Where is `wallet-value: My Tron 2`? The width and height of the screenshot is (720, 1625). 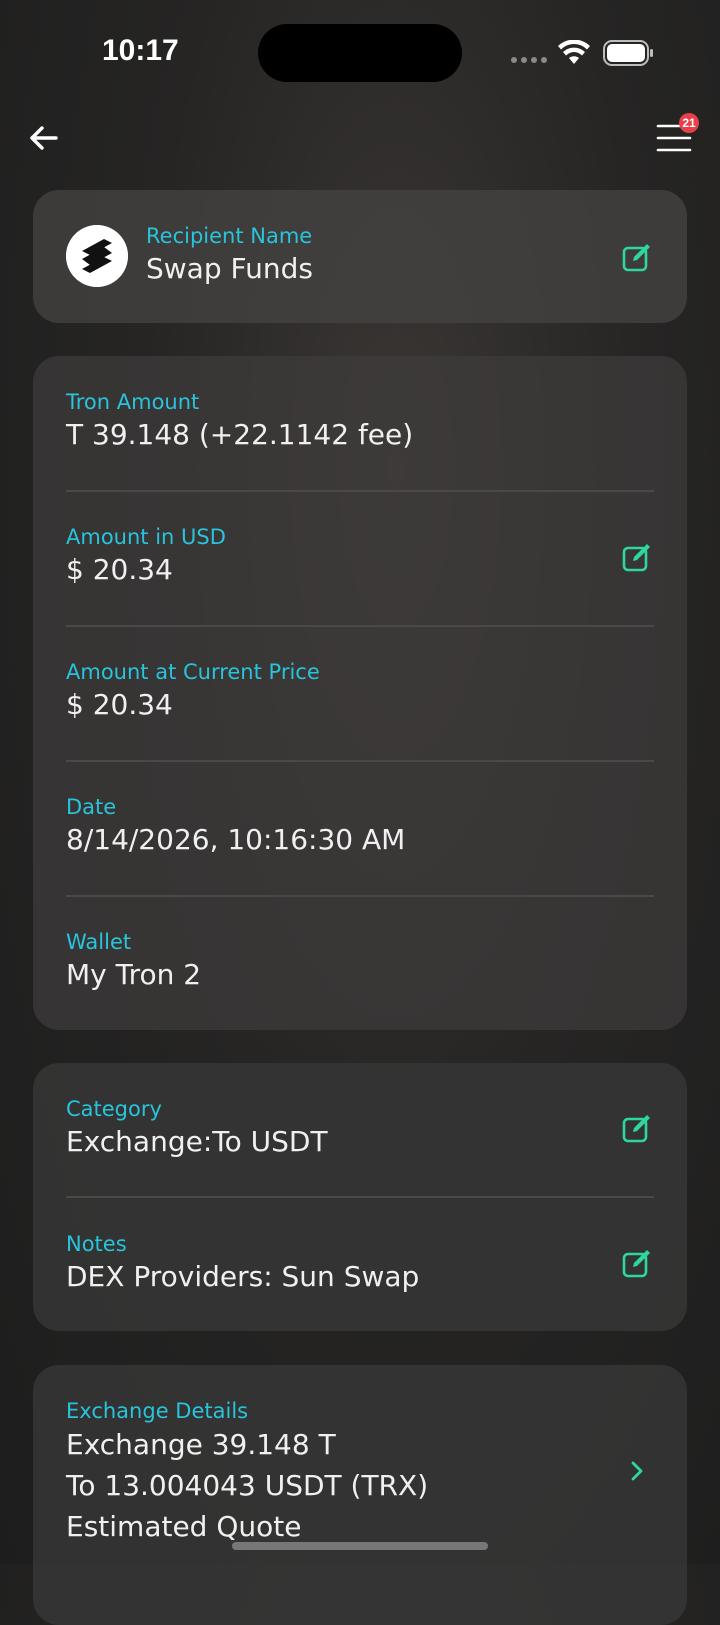 wallet-value: My Tron 2 is located at coordinates (134, 974).